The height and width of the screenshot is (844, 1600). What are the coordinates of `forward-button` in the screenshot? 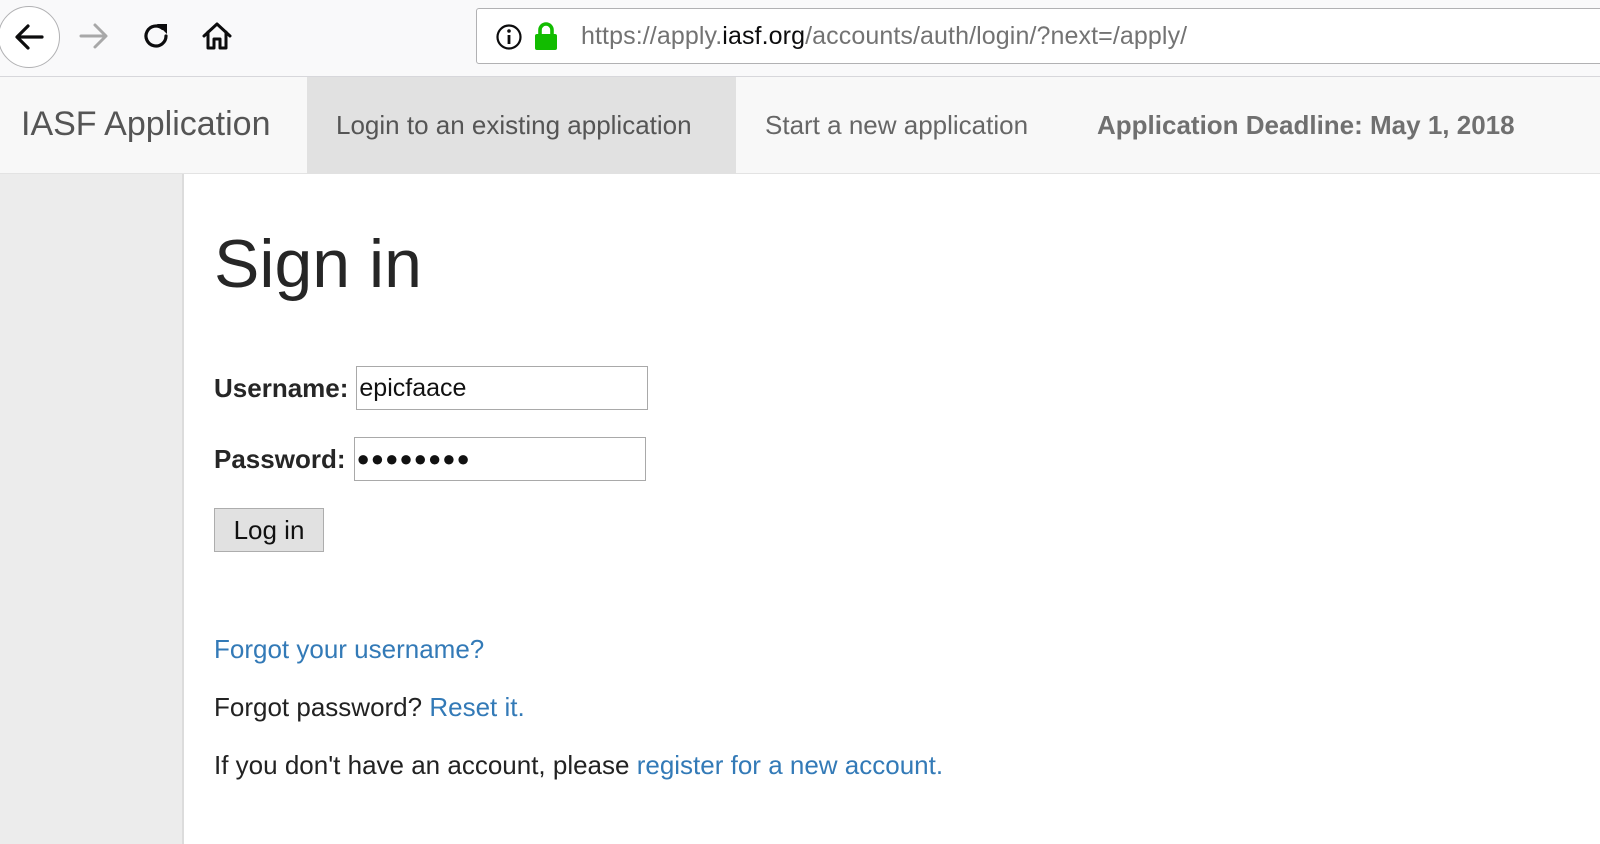 It's located at (94, 36).